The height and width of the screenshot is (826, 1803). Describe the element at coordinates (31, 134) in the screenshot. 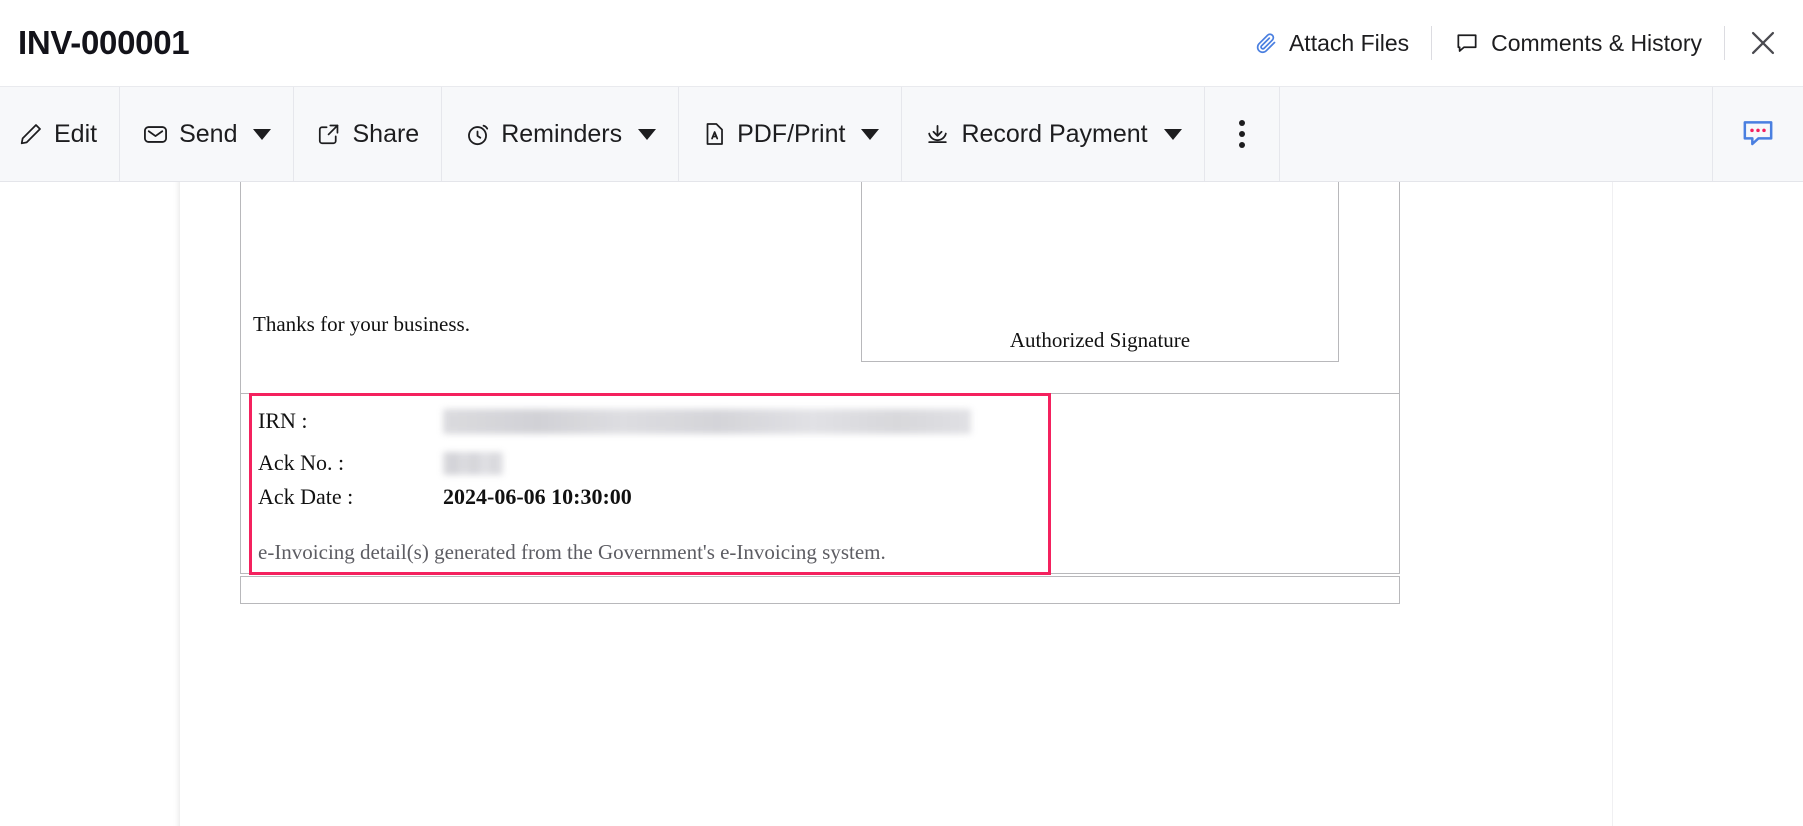

I see `pencil-icon` at that location.